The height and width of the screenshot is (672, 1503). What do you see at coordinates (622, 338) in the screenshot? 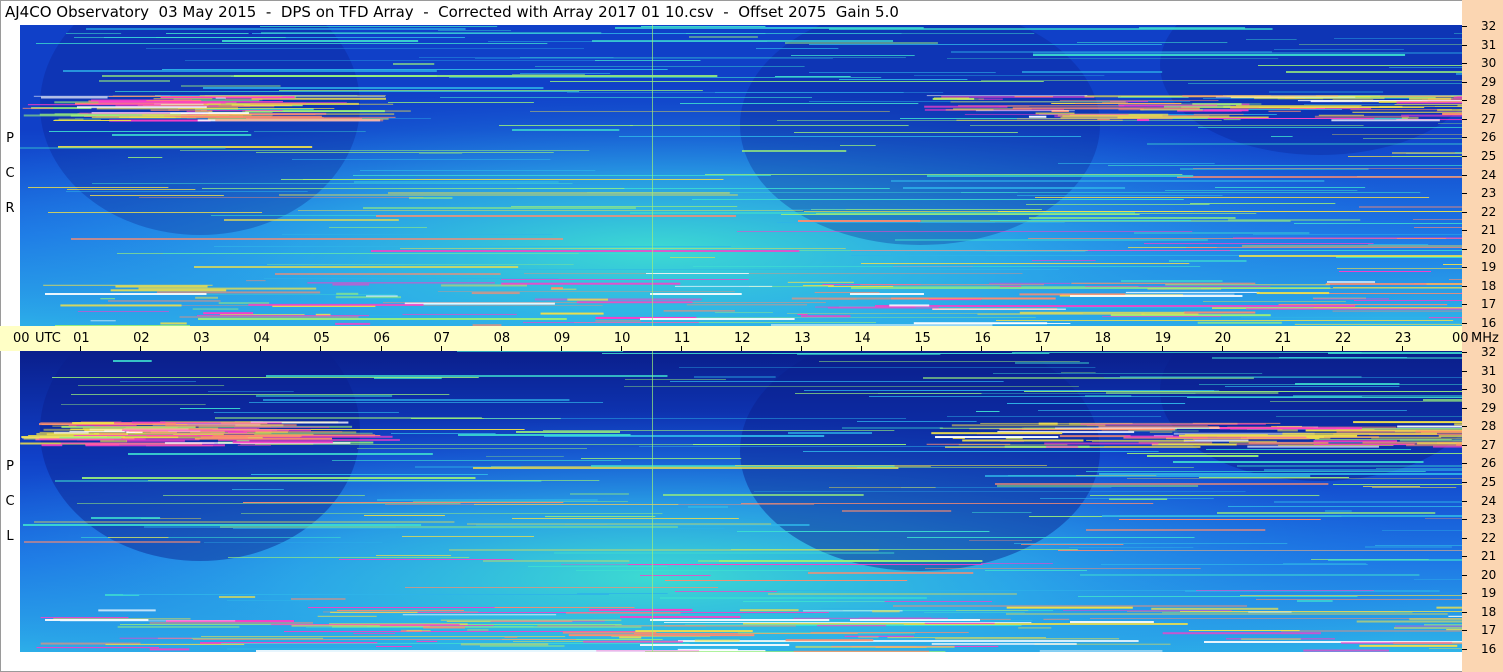
I see `time-tick-label: 10` at bounding box center [622, 338].